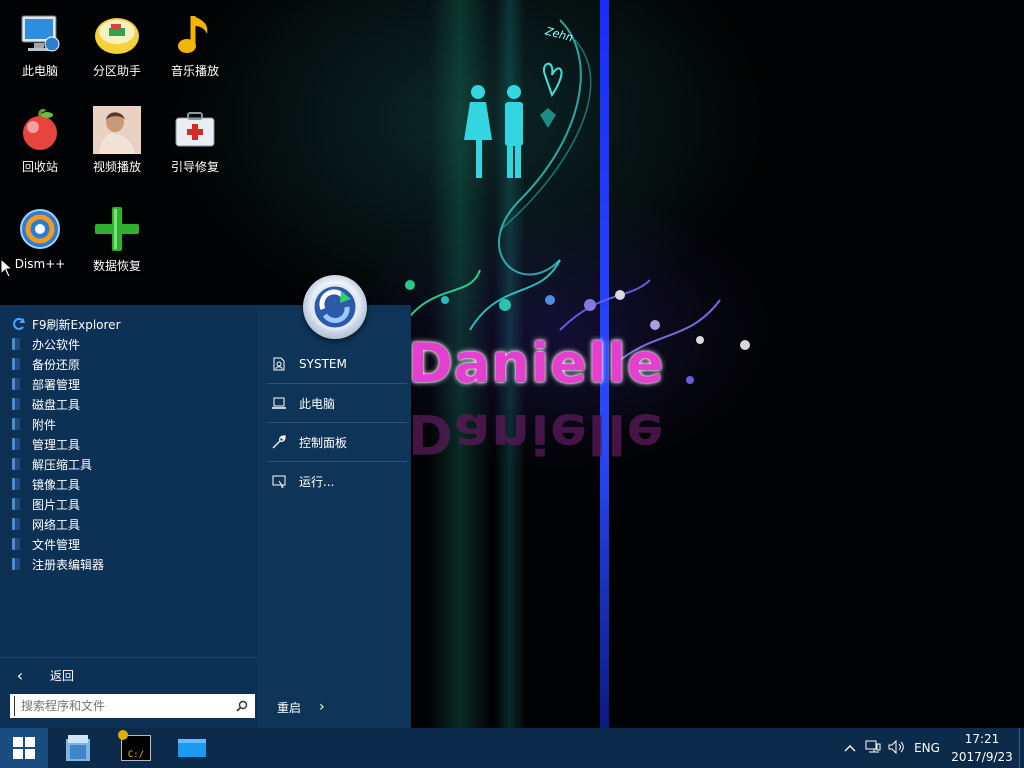  I want to click on folder-item-backup: 备份还原, so click(46, 364).